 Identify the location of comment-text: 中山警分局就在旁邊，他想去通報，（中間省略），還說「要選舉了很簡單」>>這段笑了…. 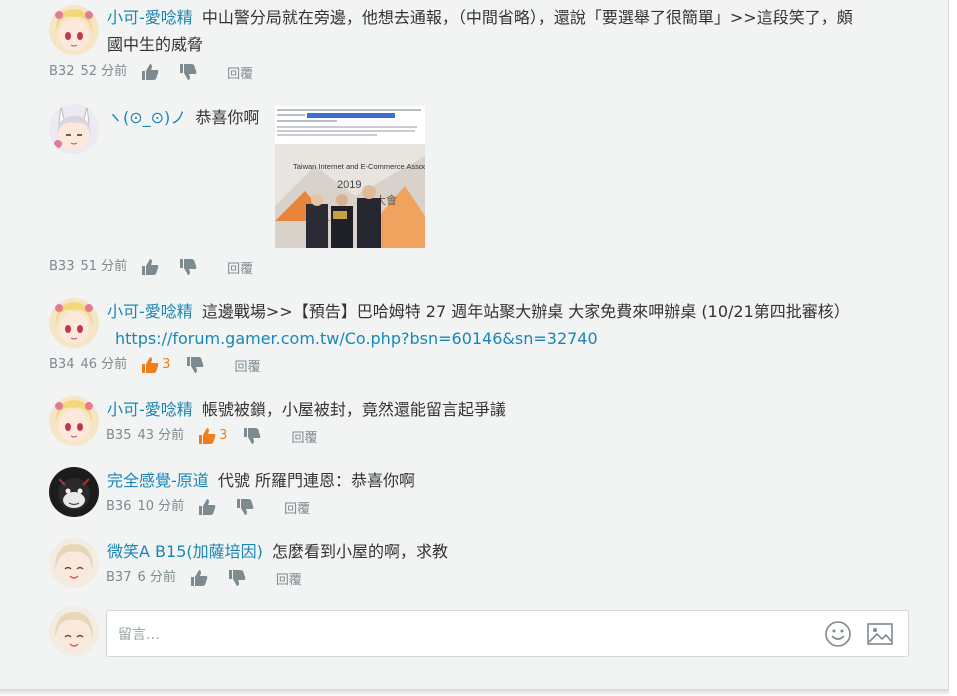
(480, 31).